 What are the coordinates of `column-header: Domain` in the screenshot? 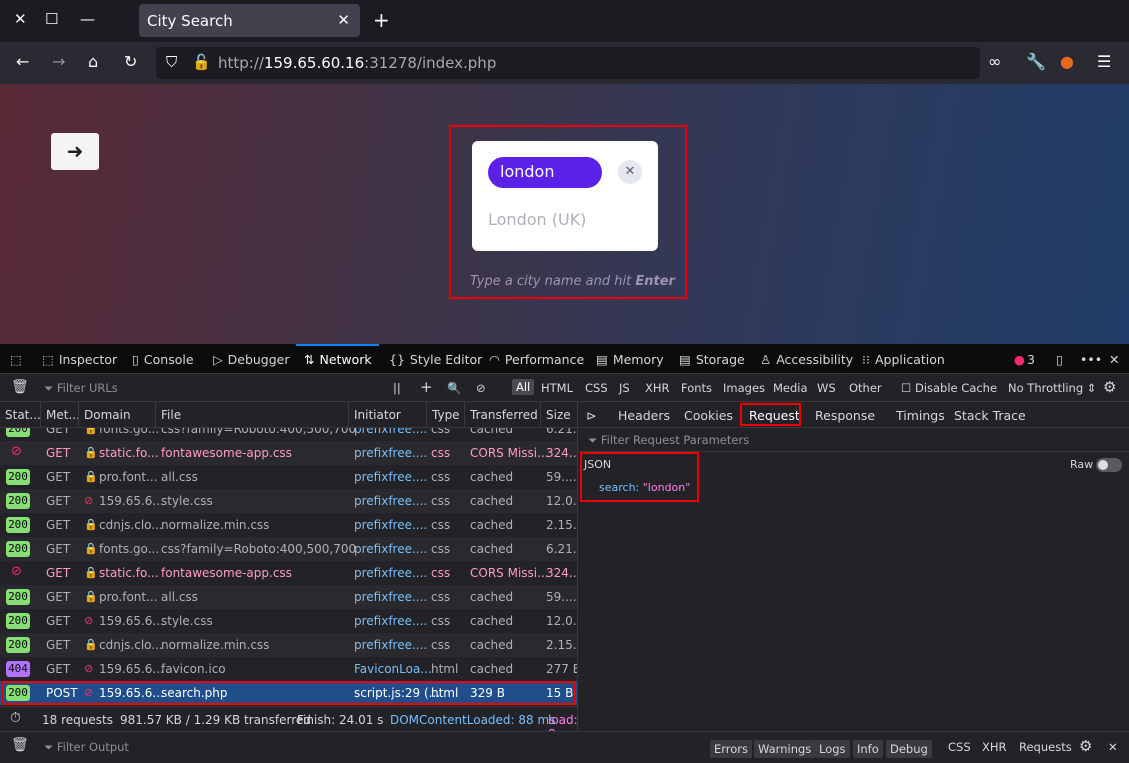 It's located at (104, 415).